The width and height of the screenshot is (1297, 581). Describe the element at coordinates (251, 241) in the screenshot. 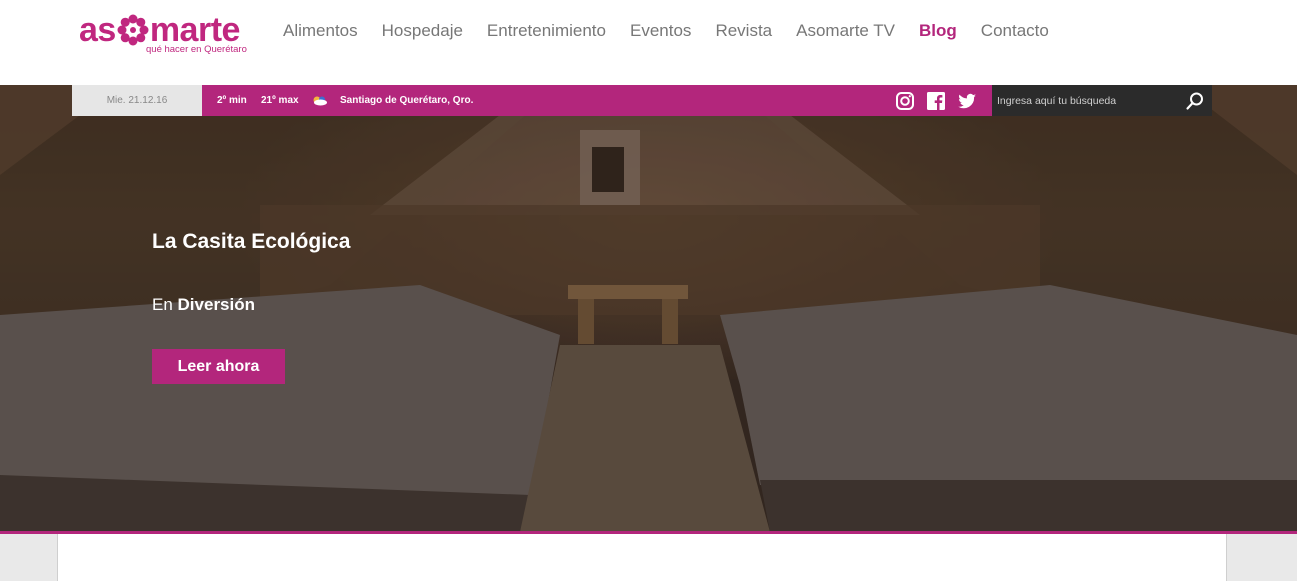

I see `hero-title: La Casita Ecológica` at that location.